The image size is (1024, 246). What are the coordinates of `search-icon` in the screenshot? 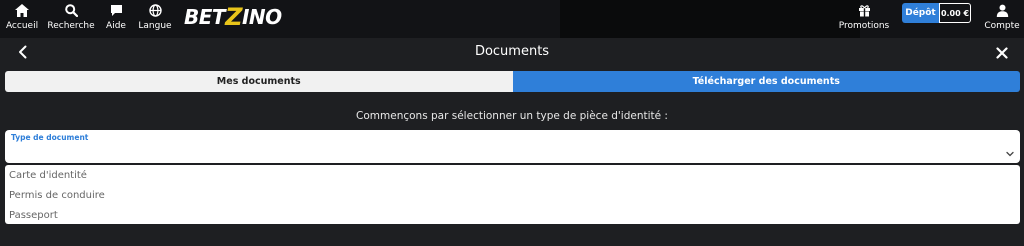 It's located at (71, 10).